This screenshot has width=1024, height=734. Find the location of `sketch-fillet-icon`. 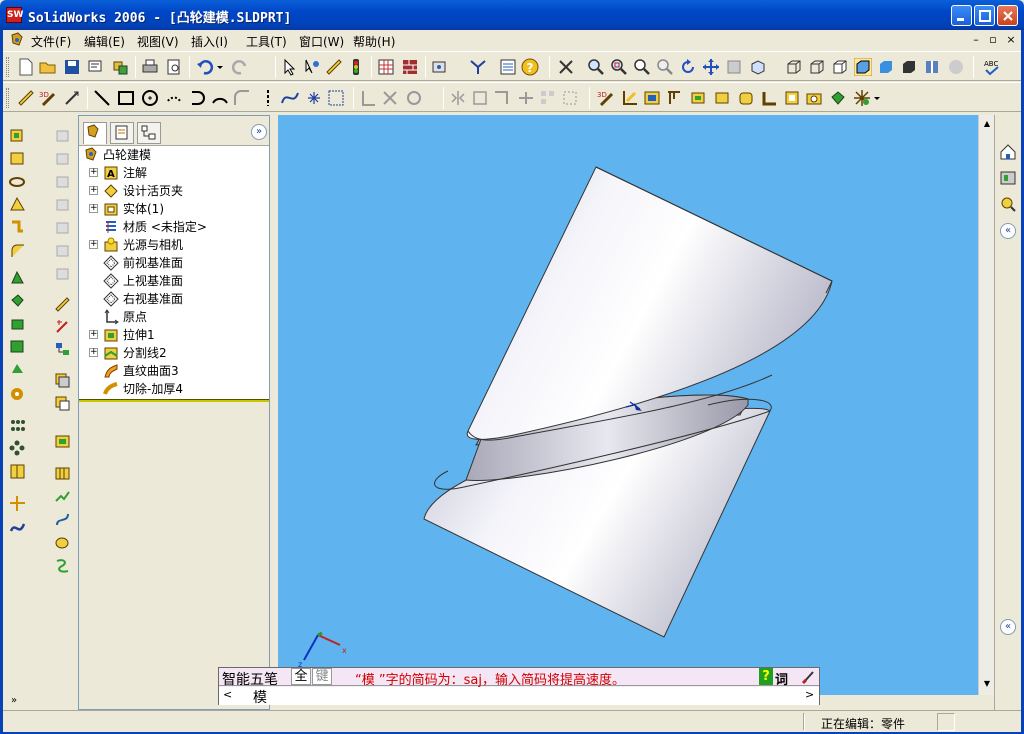

sketch-fillet-icon is located at coordinates (242, 98).